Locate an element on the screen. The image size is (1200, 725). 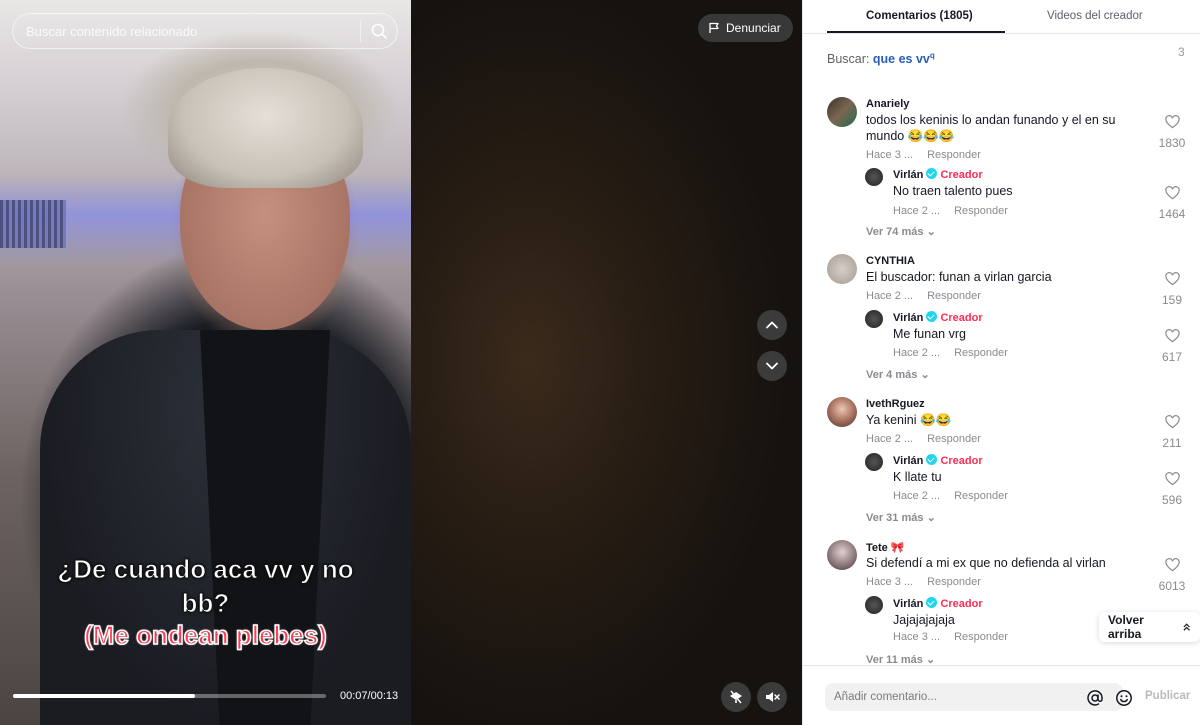
reply-text: Jajajajajaja is located at coordinates (924, 620).